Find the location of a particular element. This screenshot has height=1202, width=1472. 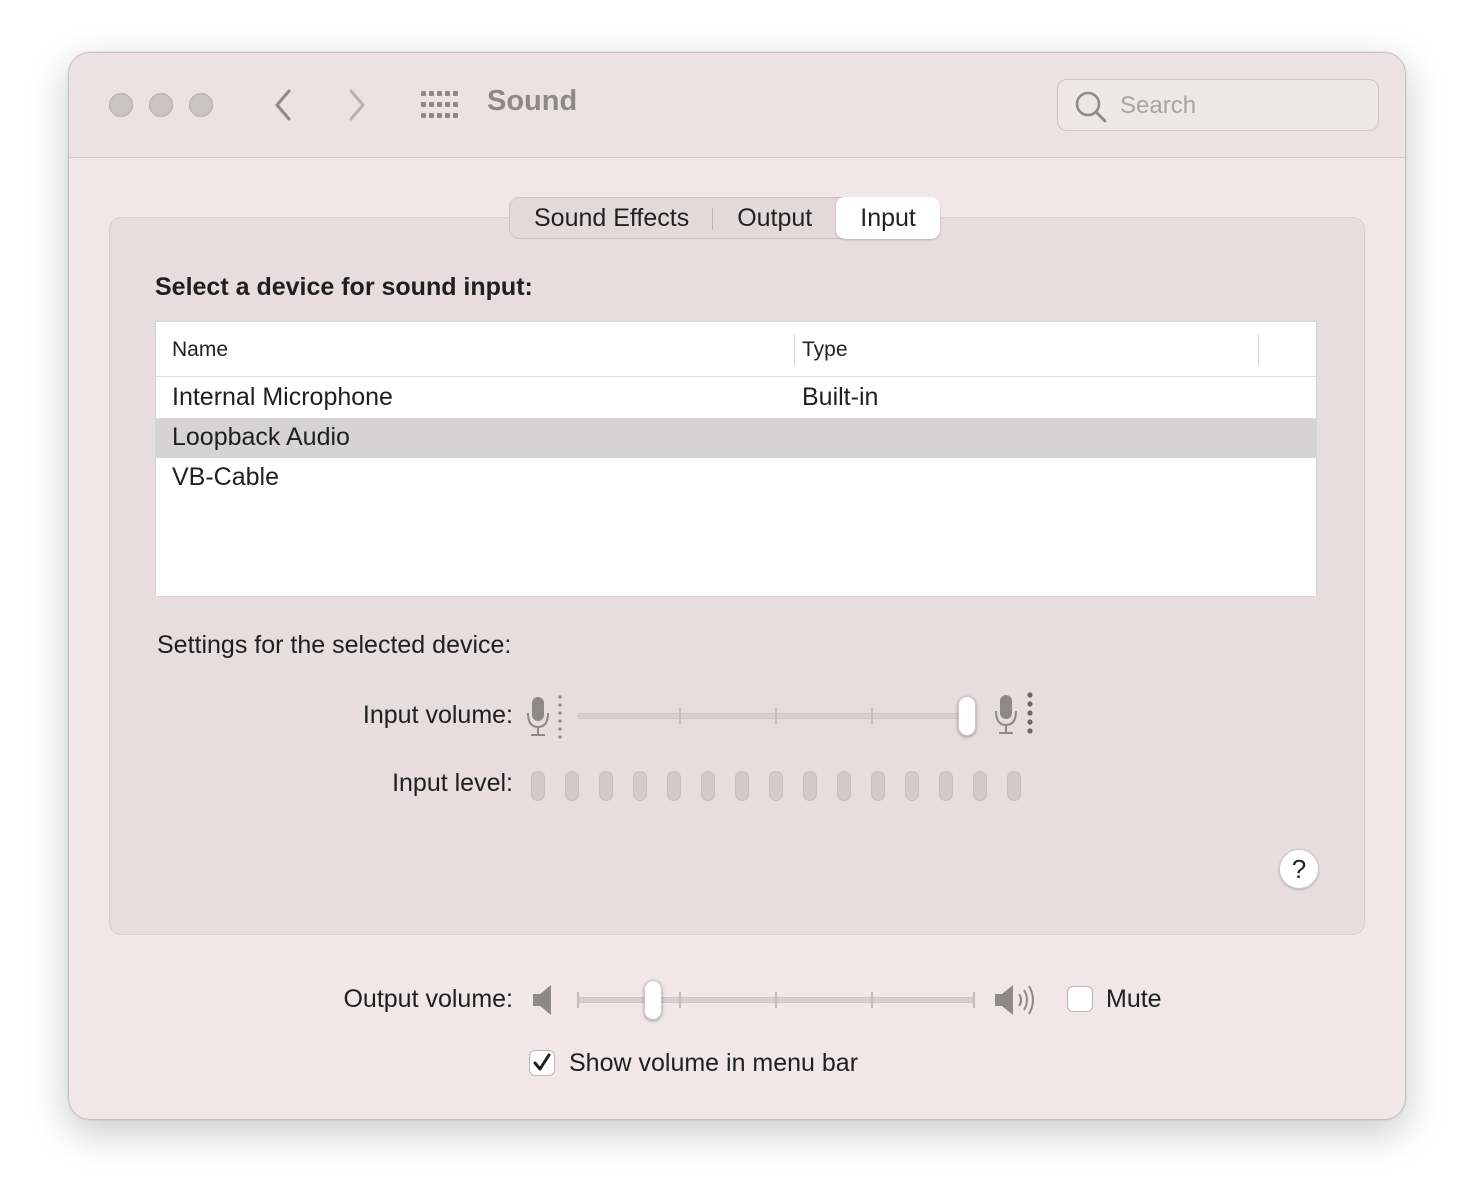

search-field is located at coordinates (1218, 105).